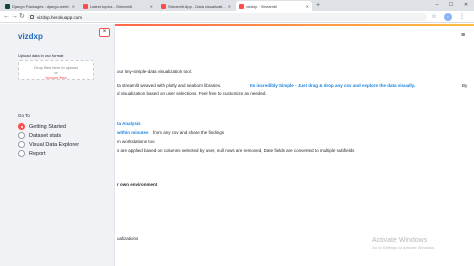 This screenshot has height=266, width=474. Describe the element at coordinates (32, 17) in the screenshot. I see `lock-icon` at that location.